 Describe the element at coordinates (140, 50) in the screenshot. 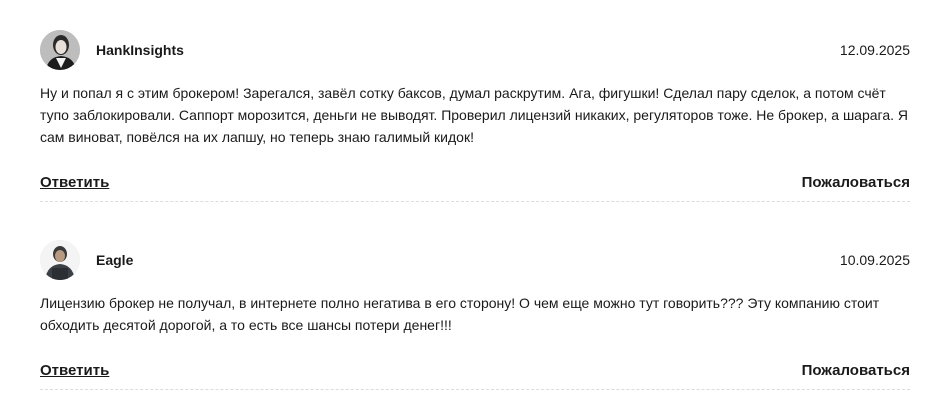

I see `comment-author: HankInsights` at that location.